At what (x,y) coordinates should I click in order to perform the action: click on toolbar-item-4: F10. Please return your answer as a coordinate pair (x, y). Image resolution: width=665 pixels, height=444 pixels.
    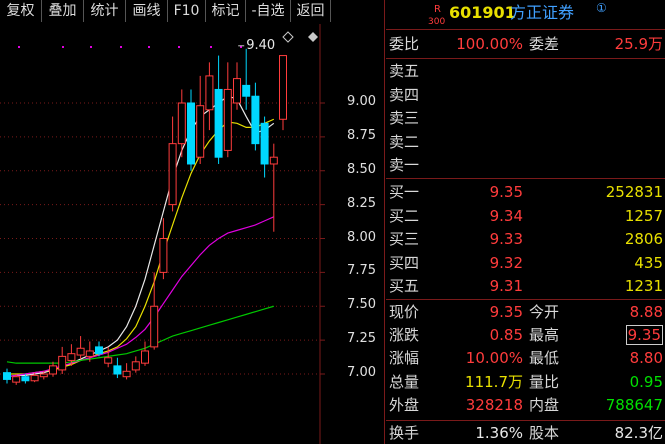
    Looking at the image, I should click on (187, 11).